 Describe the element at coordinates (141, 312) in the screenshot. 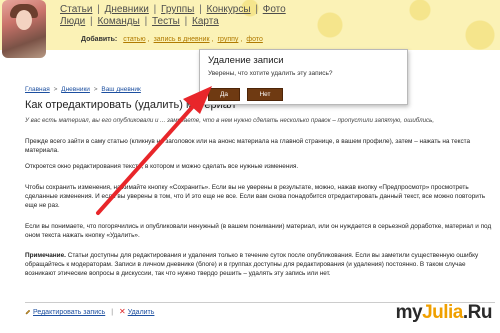

I see `delete-entry-link: Удалить` at that location.